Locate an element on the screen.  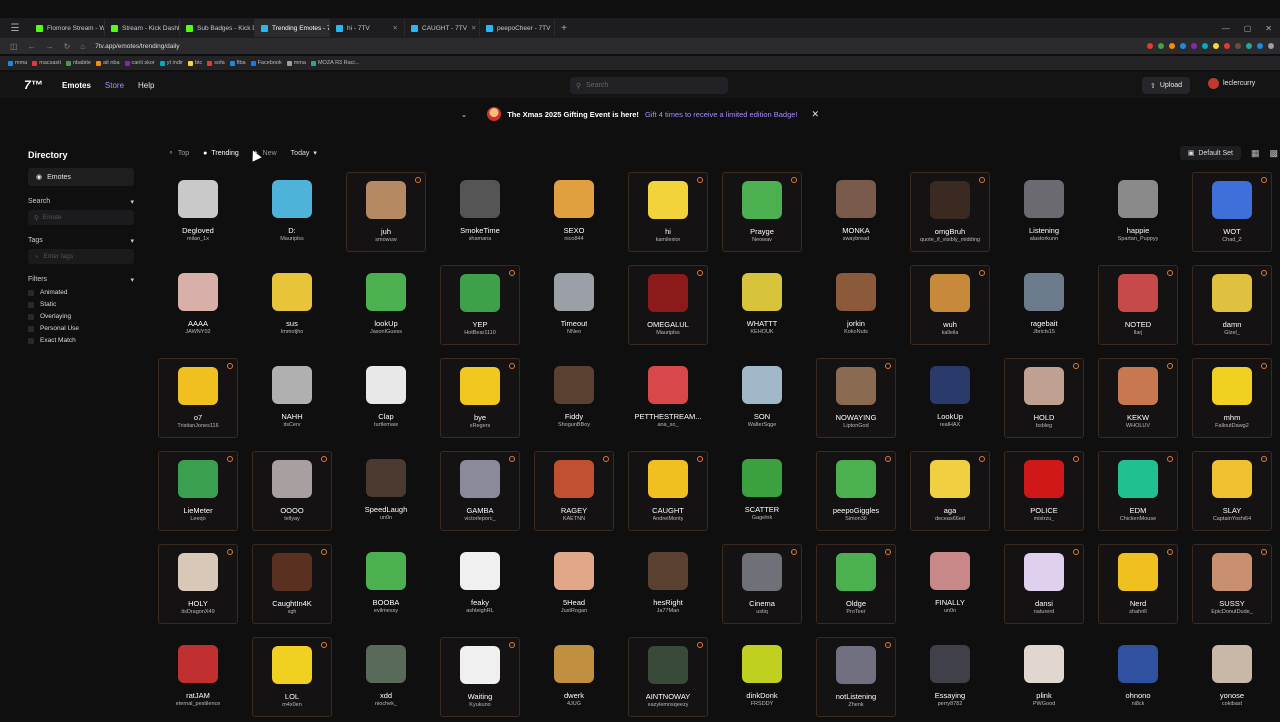
emote-search-input: ⚲ Emote is located at coordinates (81, 217).